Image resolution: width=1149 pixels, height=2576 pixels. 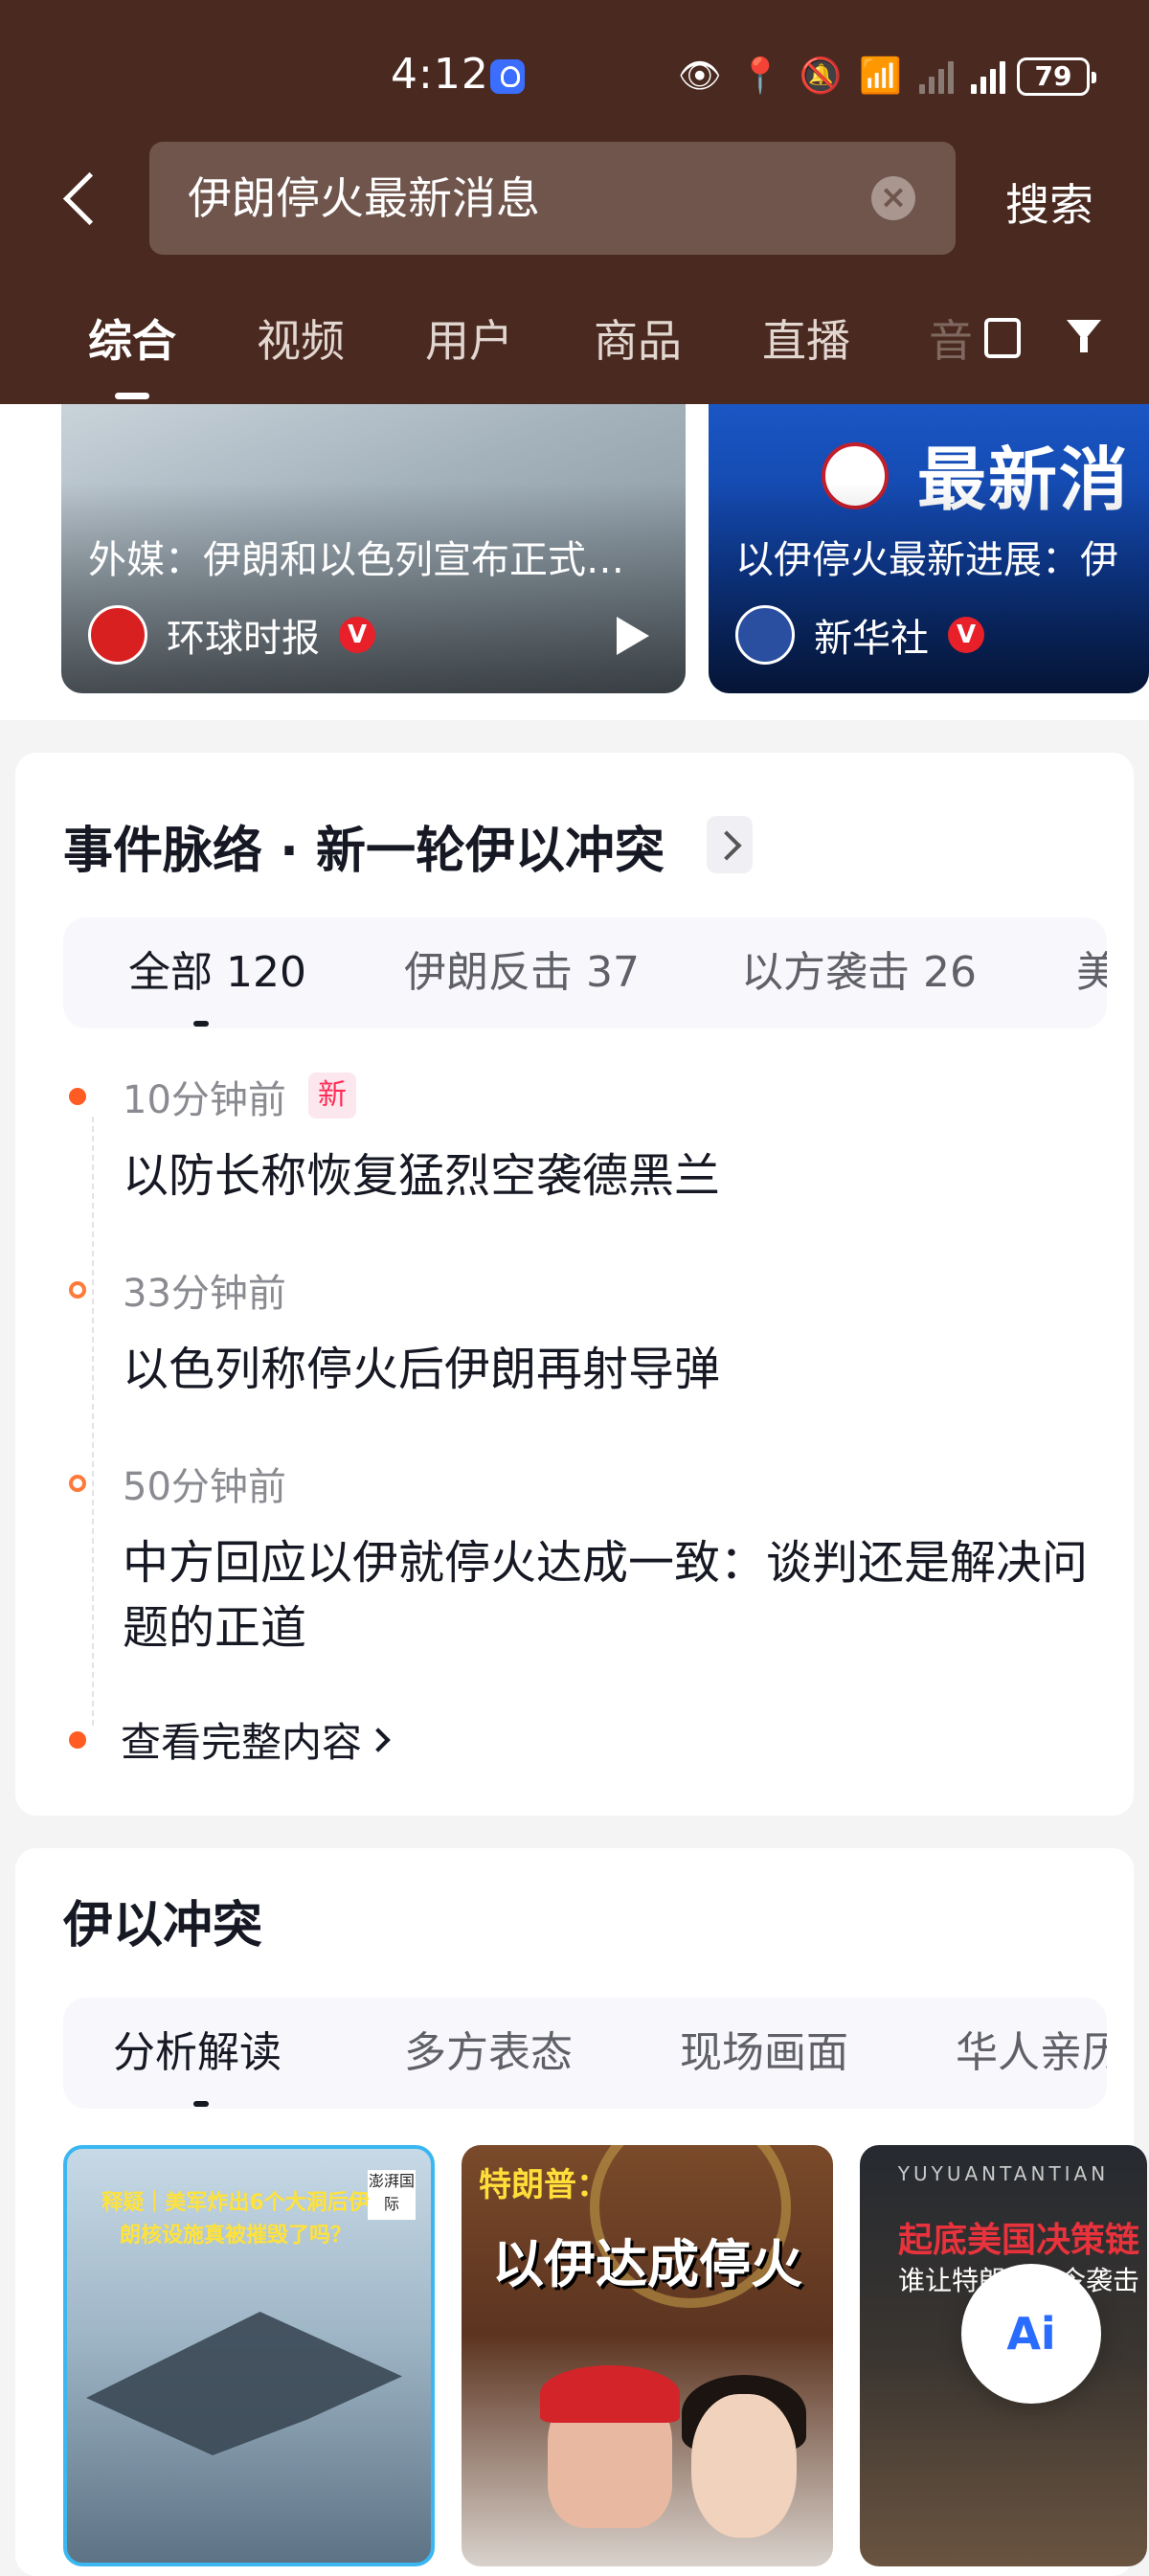 I want to click on subtab-all: 全部 120, so click(x=217, y=972).